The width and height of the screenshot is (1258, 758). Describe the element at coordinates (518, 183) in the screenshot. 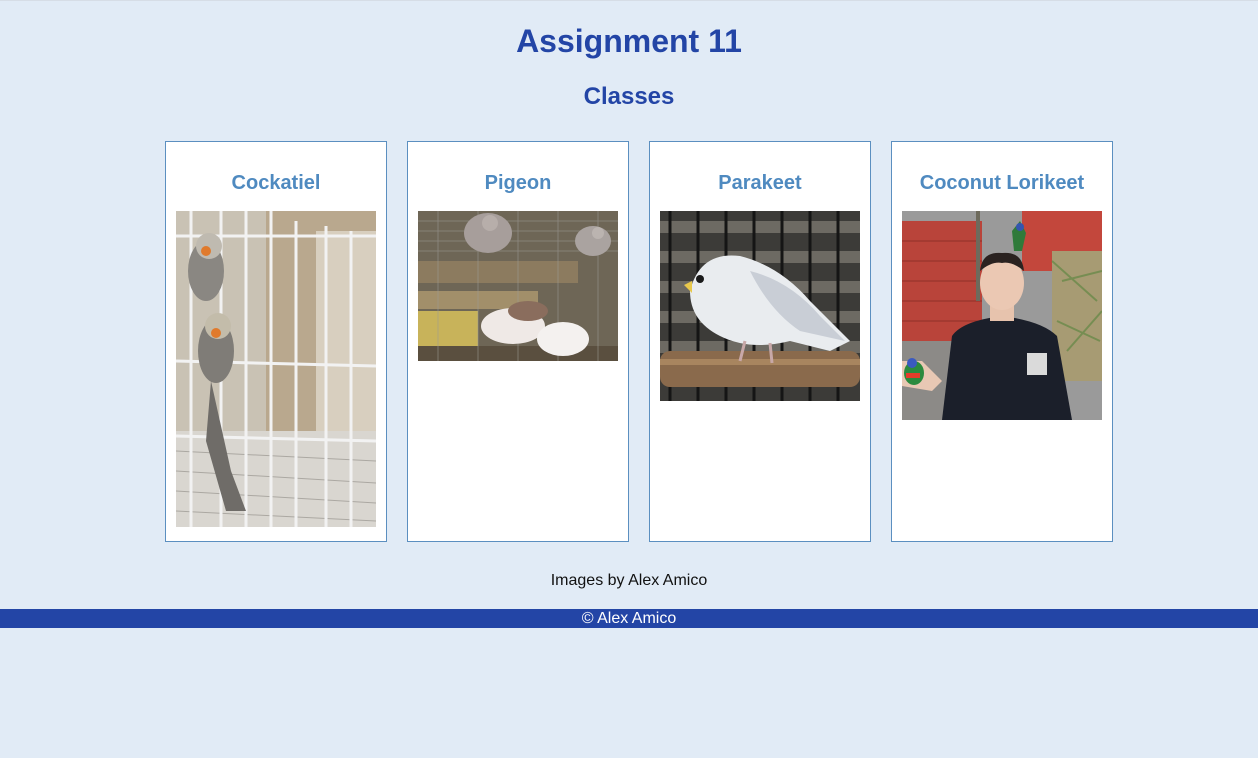

I see `card-title: Pigeon` at that location.